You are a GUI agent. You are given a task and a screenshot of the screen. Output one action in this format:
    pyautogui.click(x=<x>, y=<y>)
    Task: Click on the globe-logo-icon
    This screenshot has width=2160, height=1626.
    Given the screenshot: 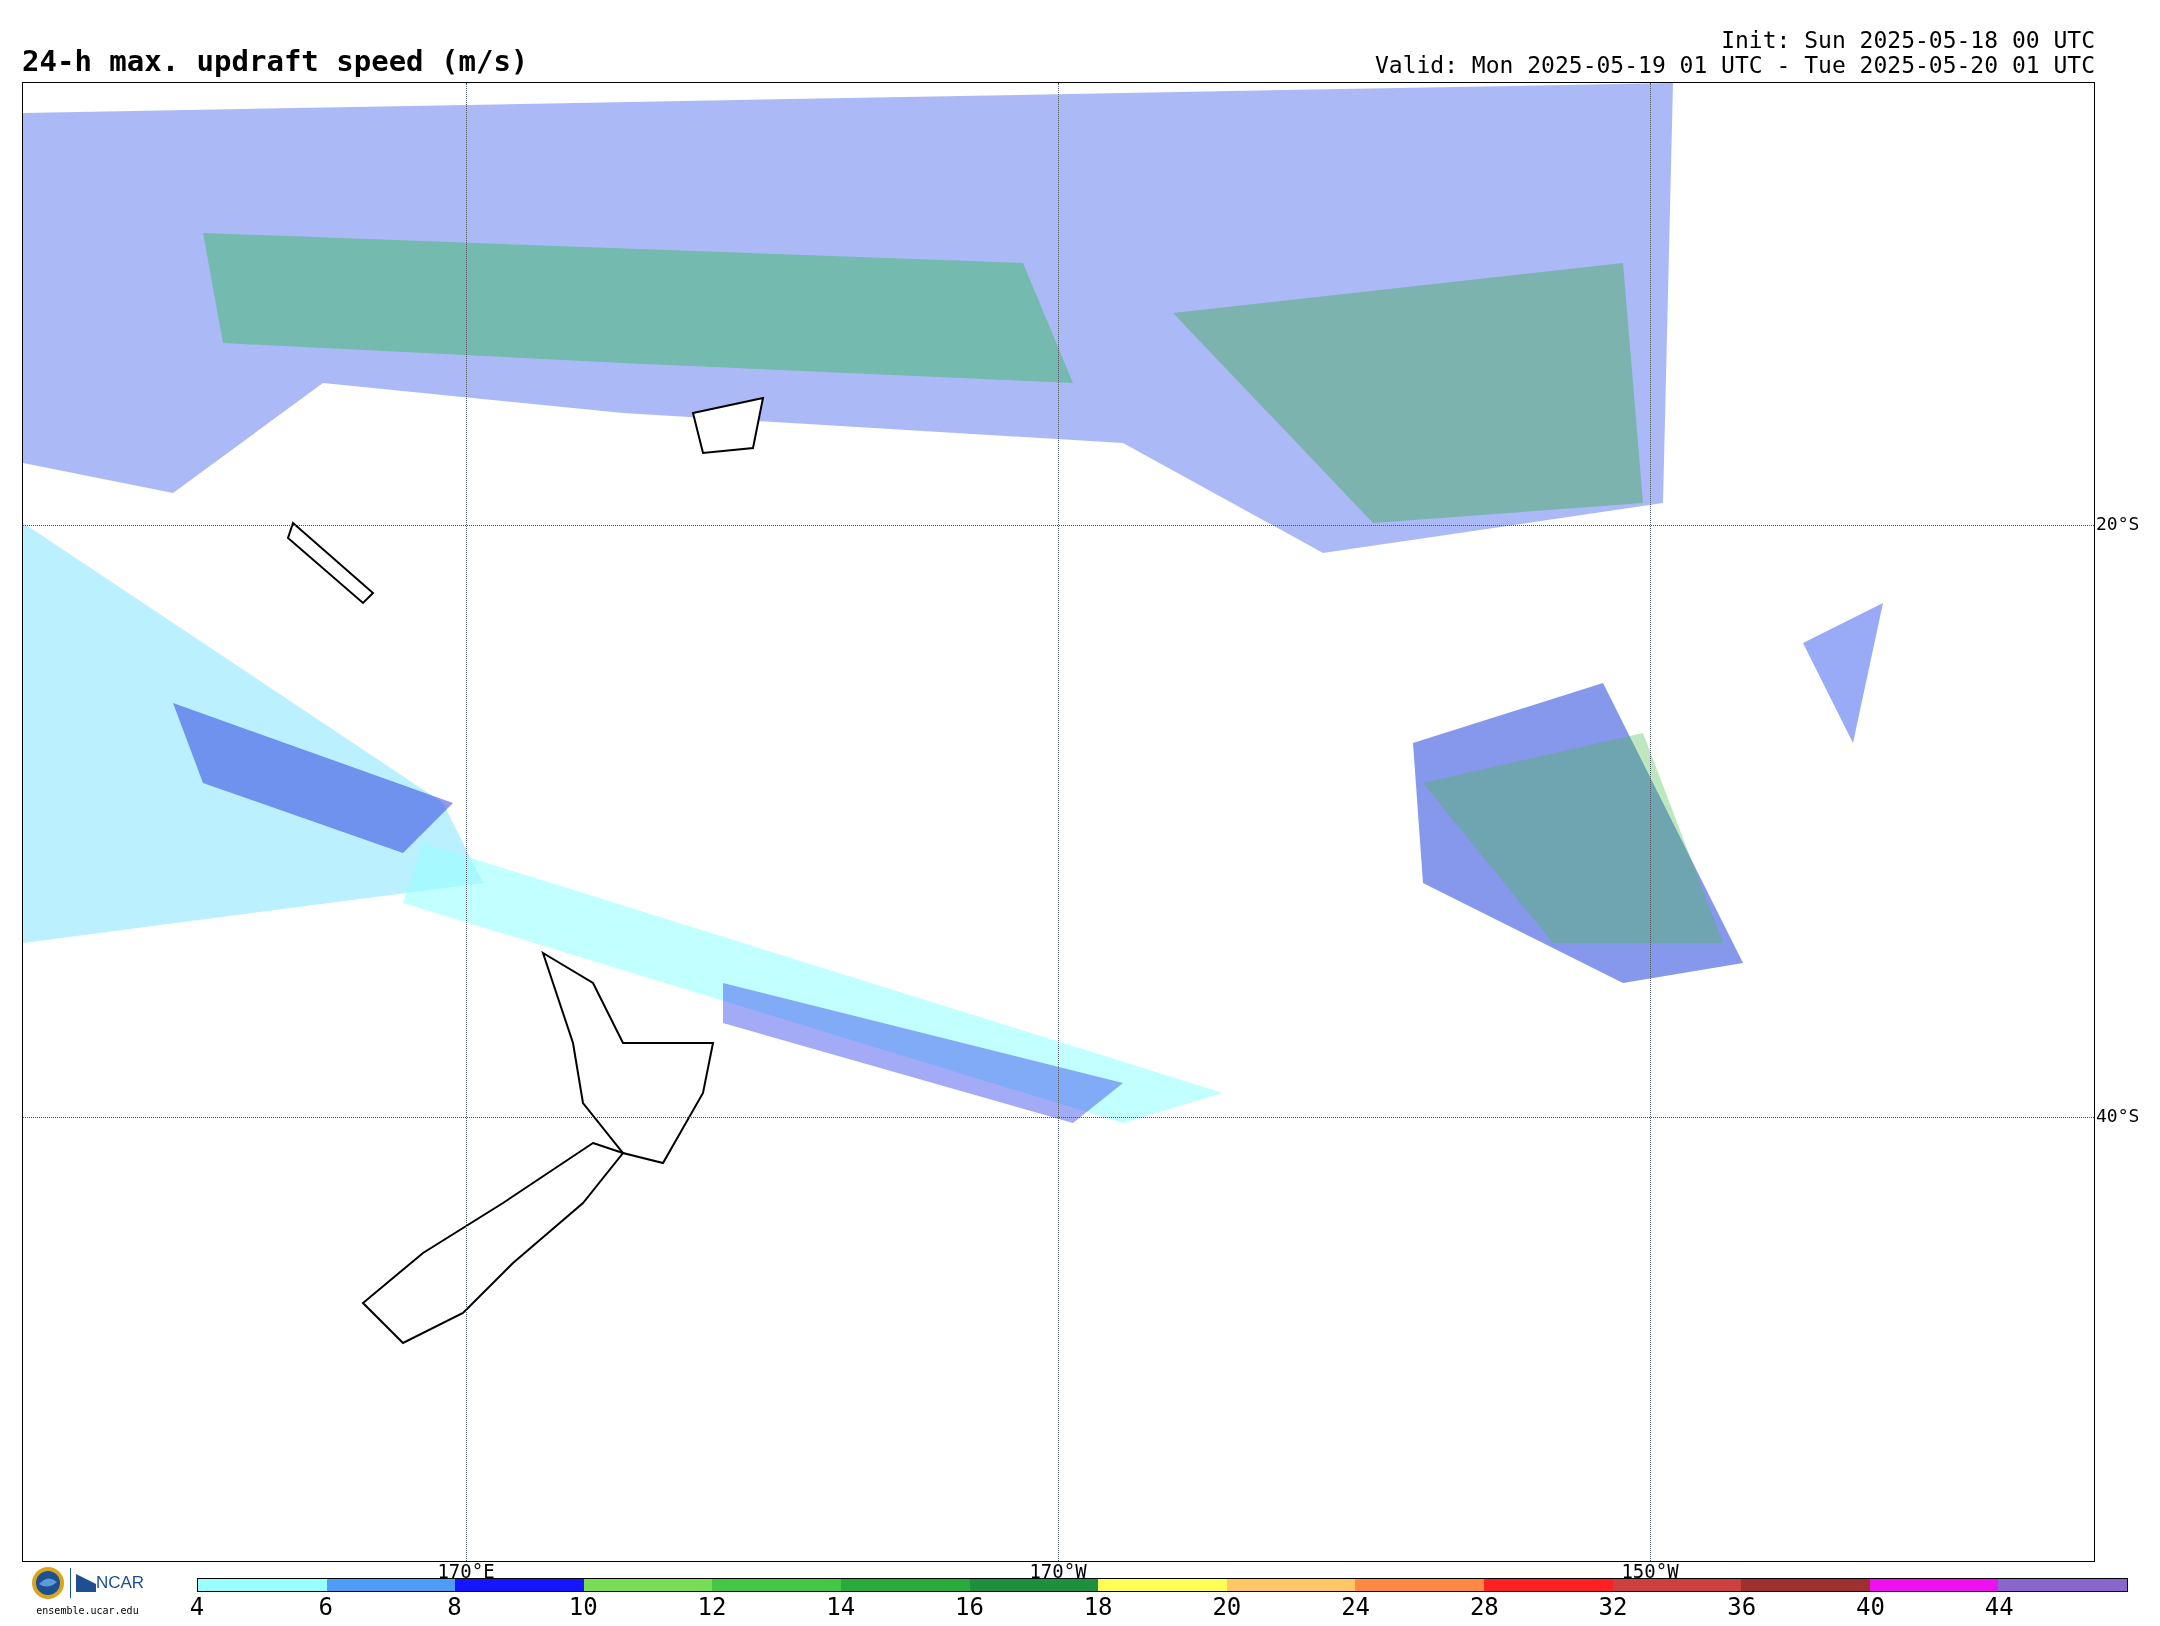 What is the action you would take?
    pyautogui.click(x=47, y=1583)
    